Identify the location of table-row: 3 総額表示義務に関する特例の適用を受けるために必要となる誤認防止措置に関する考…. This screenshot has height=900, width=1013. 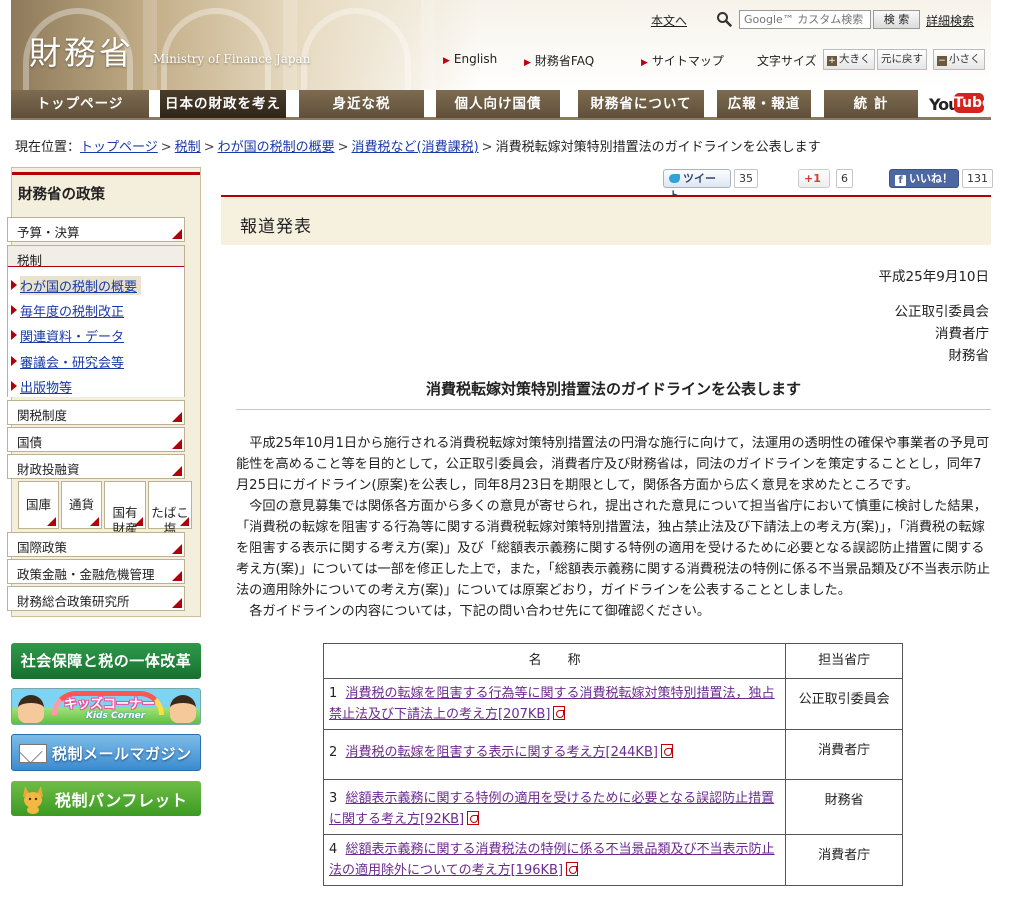
(612, 807).